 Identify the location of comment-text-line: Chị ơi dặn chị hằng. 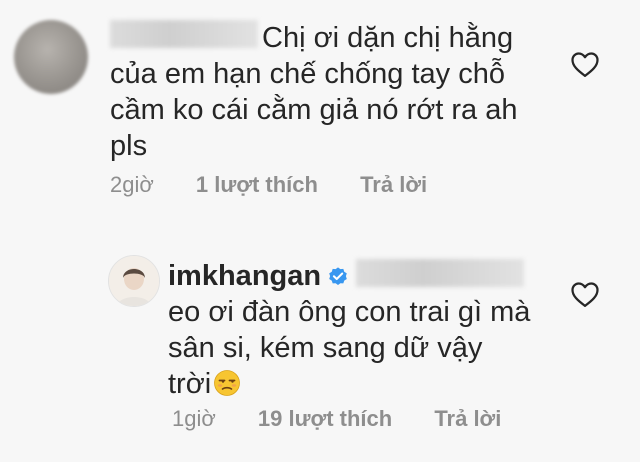
(388, 38).